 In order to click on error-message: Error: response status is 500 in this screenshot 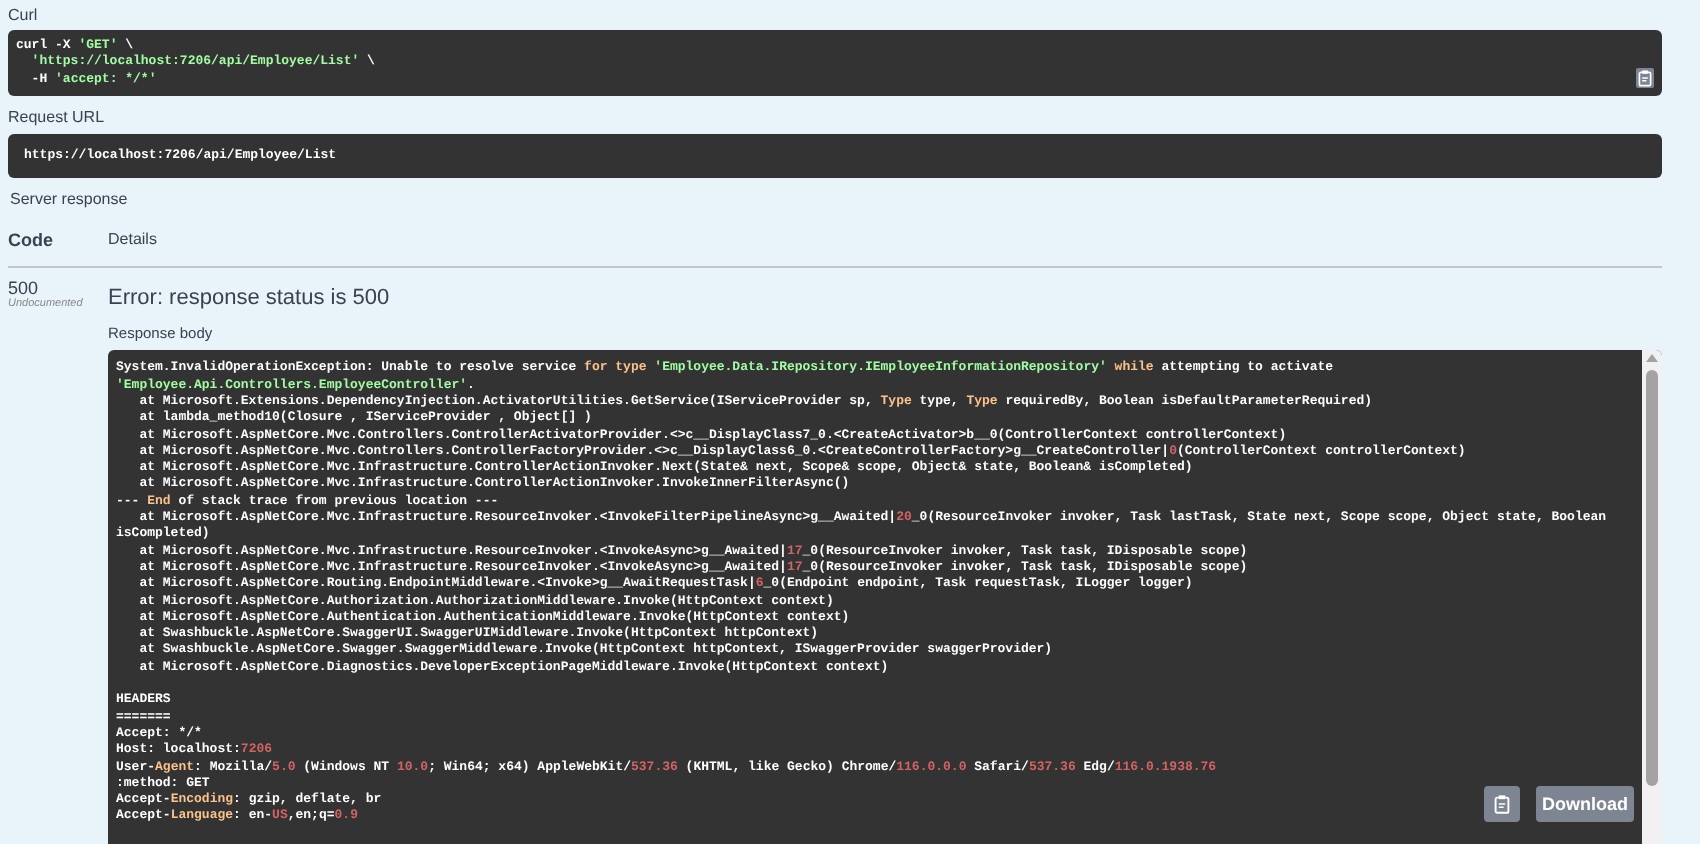, I will do `click(250, 298)`.